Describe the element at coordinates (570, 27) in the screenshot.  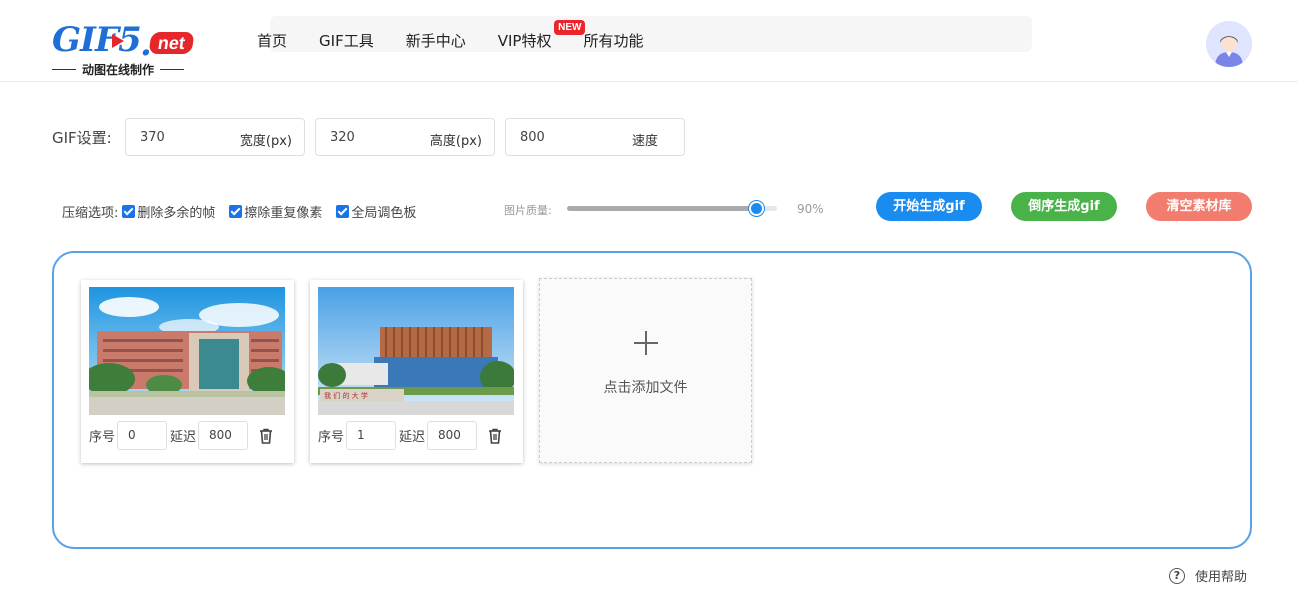
I see `new-badge: NEW` at that location.